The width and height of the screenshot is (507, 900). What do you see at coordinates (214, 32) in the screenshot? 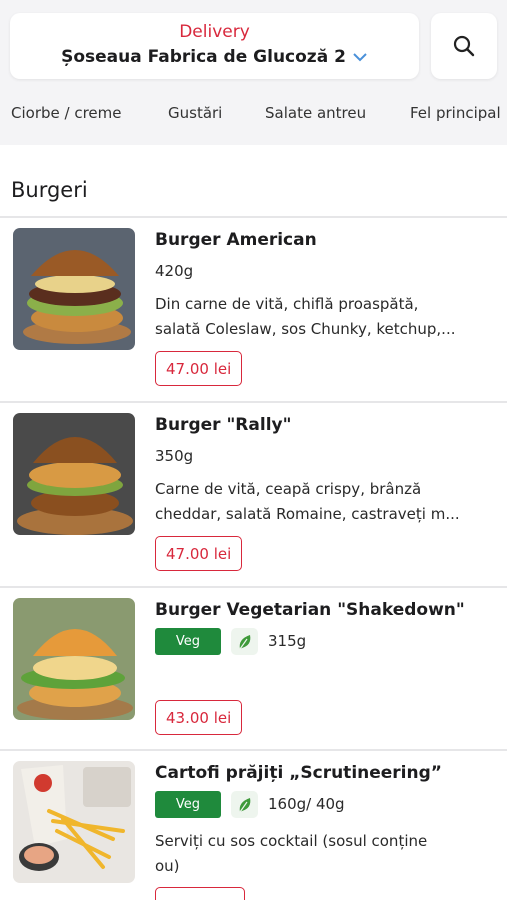
I see `delivery-label: Delivery` at bounding box center [214, 32].